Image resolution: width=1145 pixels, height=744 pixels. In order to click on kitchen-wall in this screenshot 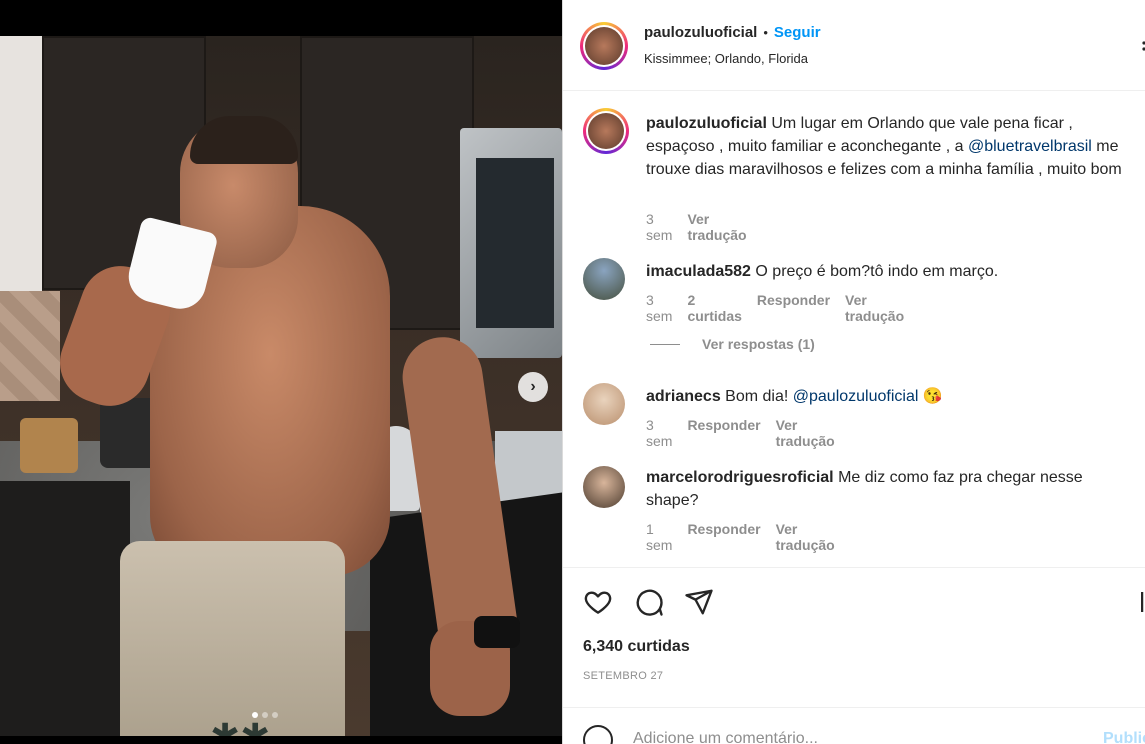, I will do `click(21, 166)`.